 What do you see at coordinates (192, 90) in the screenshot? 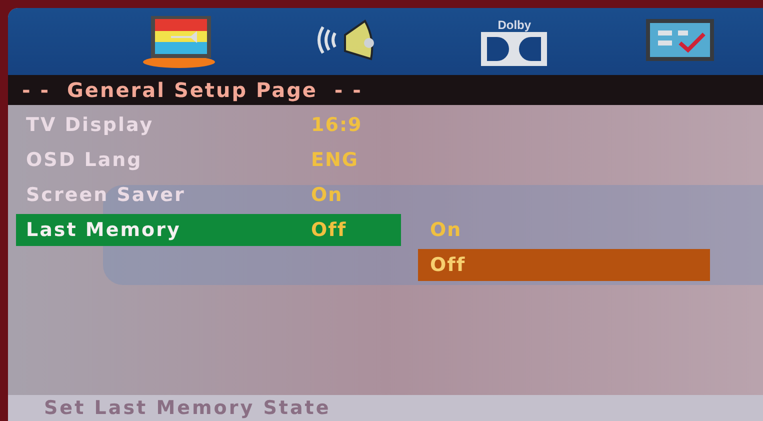
I see `page-title: - - General Setup Page - -` at bounding box center [192, 90].